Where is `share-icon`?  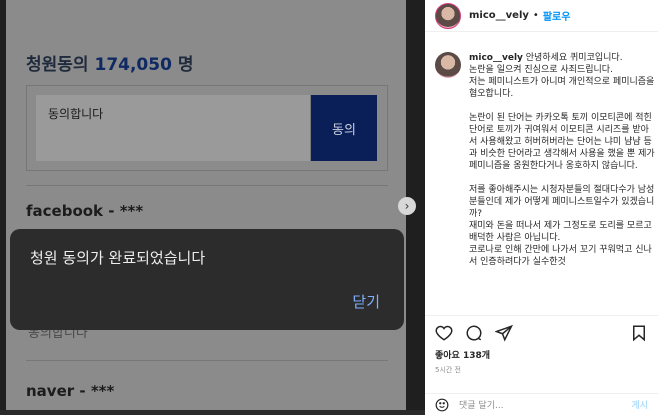 share-icon is located at coordinates (504, 333).